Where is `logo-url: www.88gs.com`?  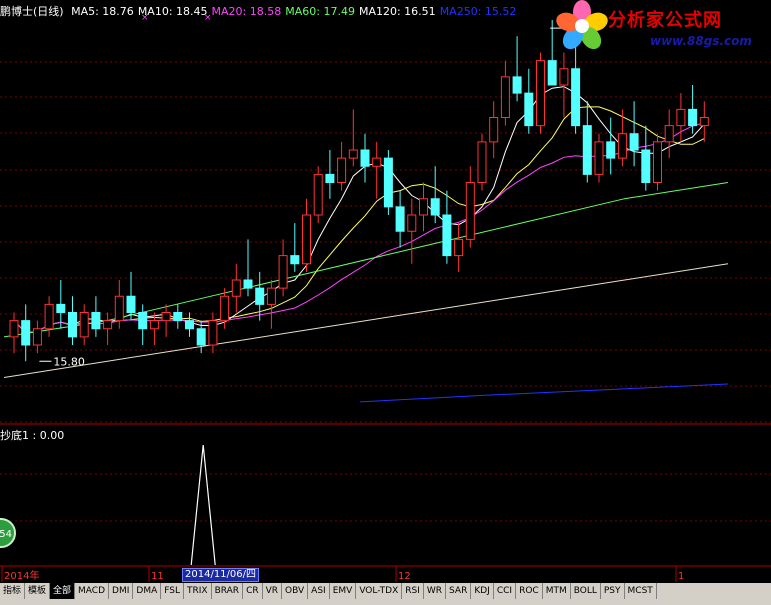 logo-url: www.88gs.com is located at coordinates (701, 41).